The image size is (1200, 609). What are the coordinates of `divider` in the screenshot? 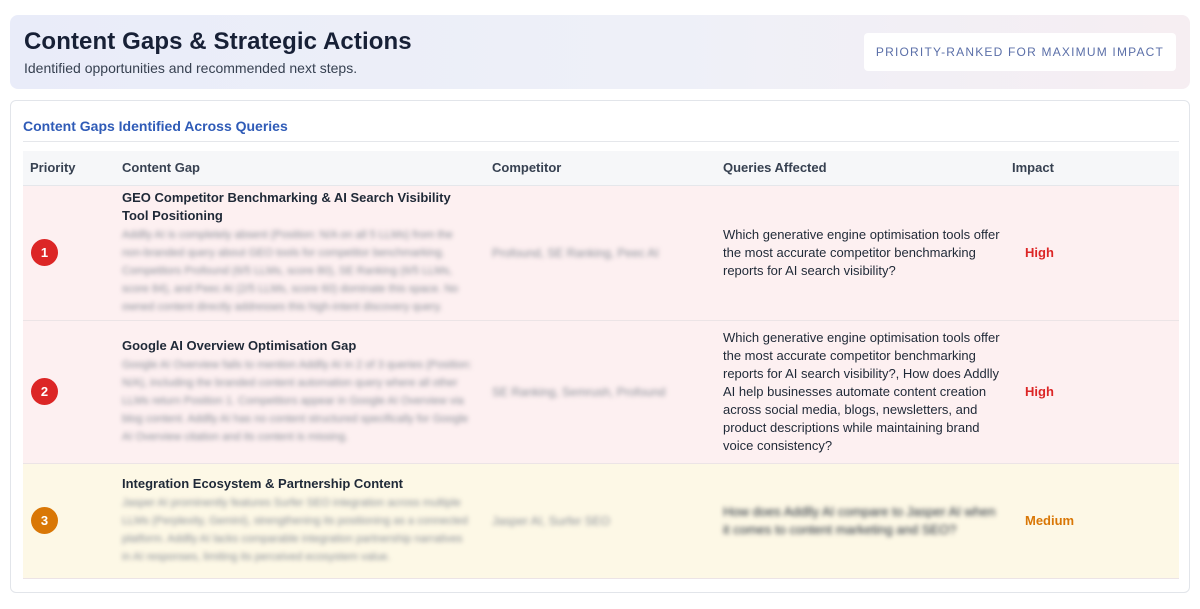 It's located at (601, 141).